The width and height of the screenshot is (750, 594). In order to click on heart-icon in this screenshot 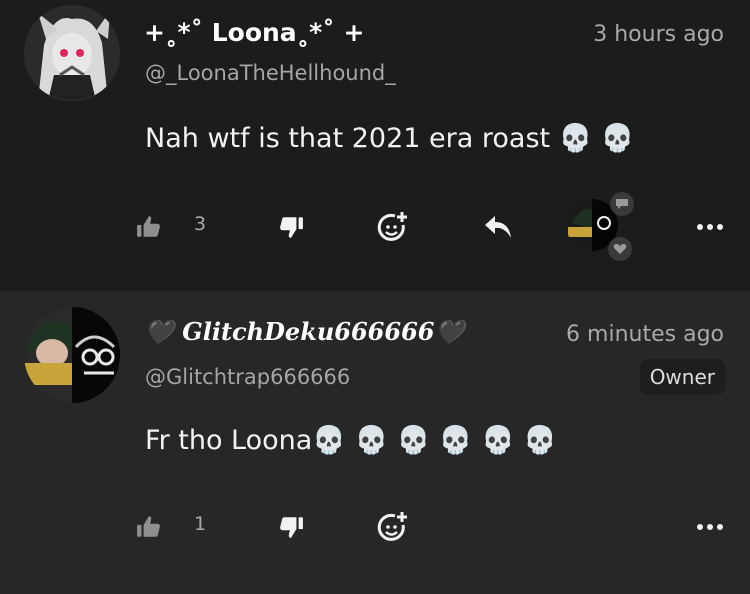, I will do `click(620, 249)`.